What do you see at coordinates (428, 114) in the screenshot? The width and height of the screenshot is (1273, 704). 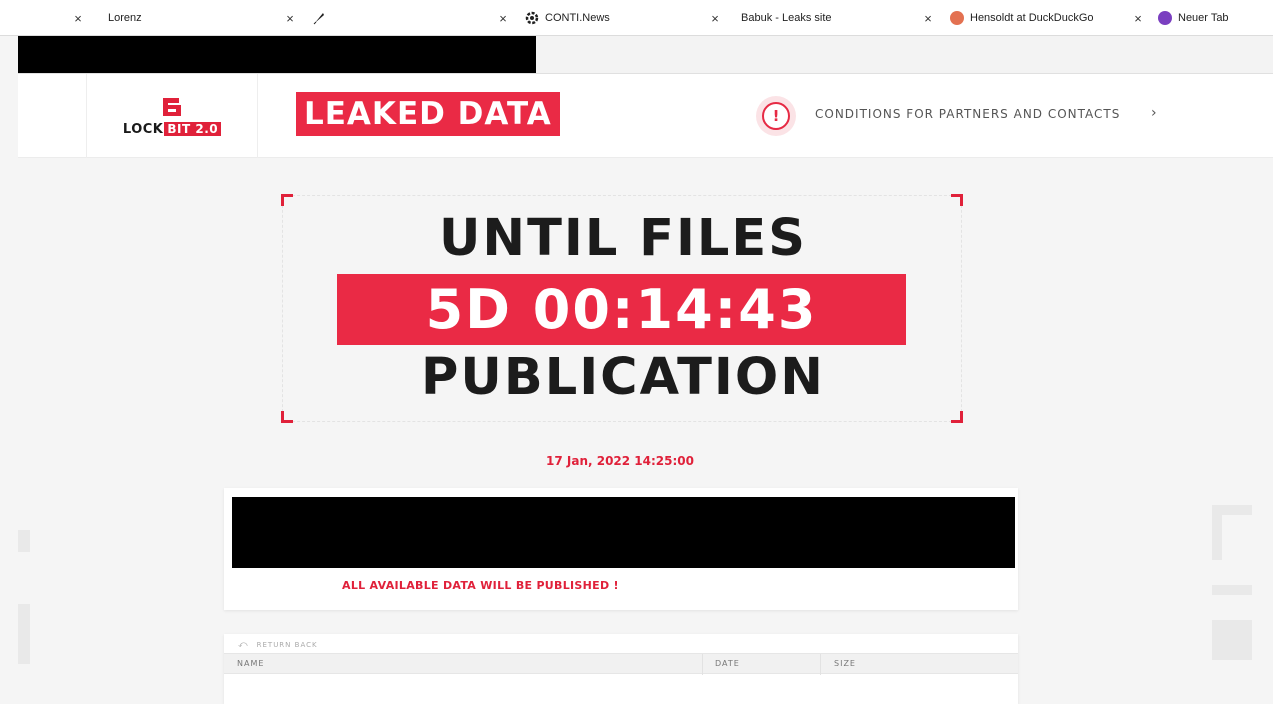 I see `leaked-data-heading: LEAKED DATA` at bounding box center [428, 114].